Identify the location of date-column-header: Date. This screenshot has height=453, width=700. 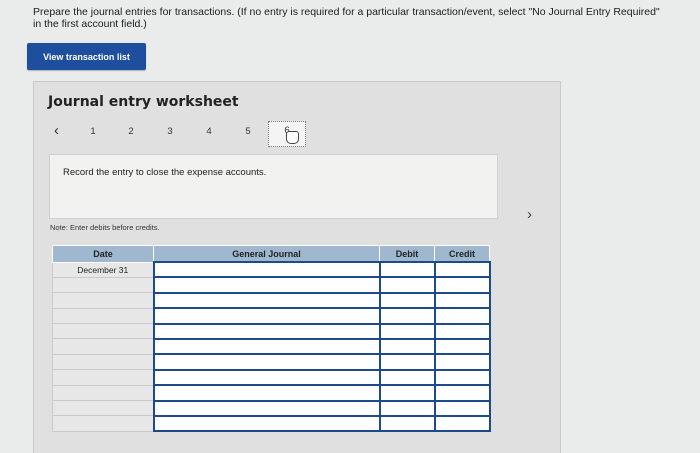
(103, 254).